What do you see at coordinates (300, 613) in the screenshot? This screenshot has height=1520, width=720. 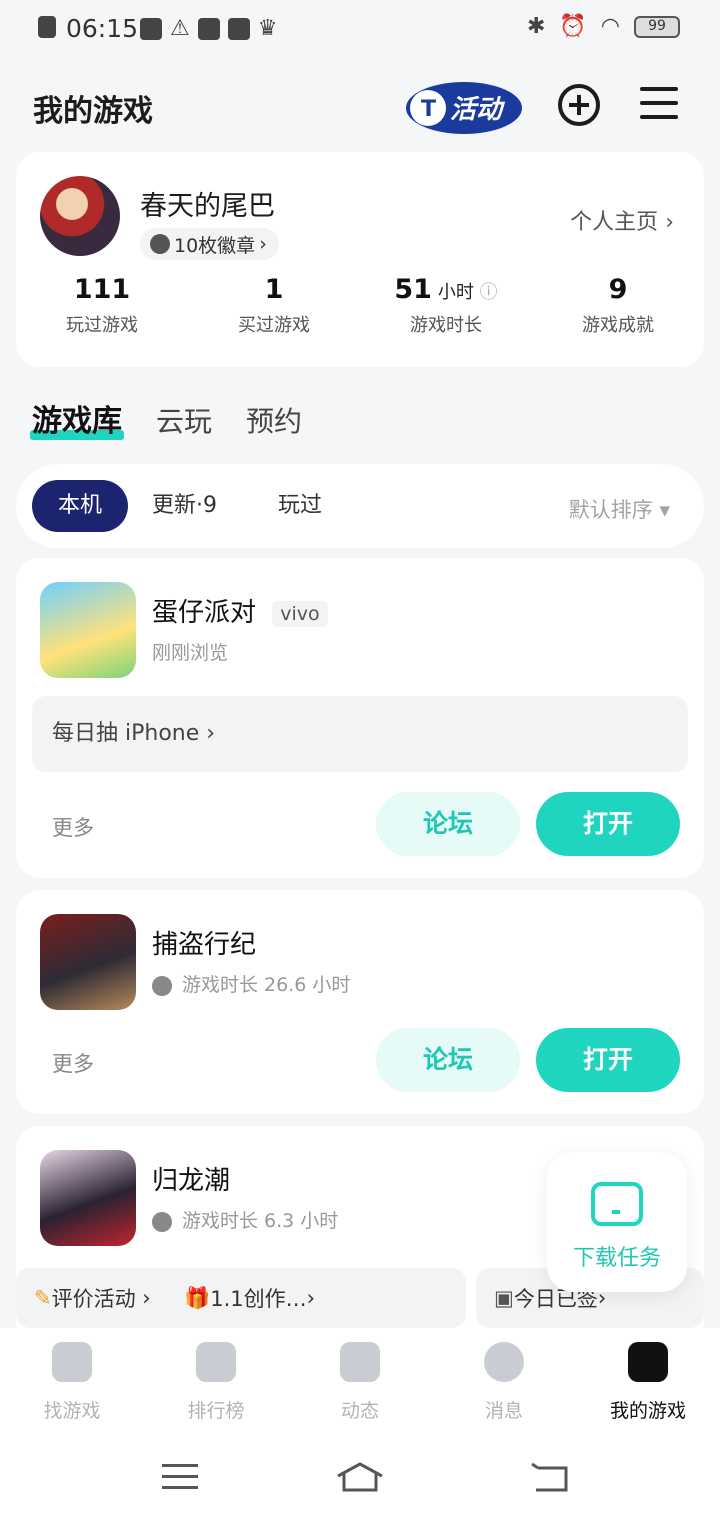 I see `vendor-tag: vivo` at bounding box center [300, 613].